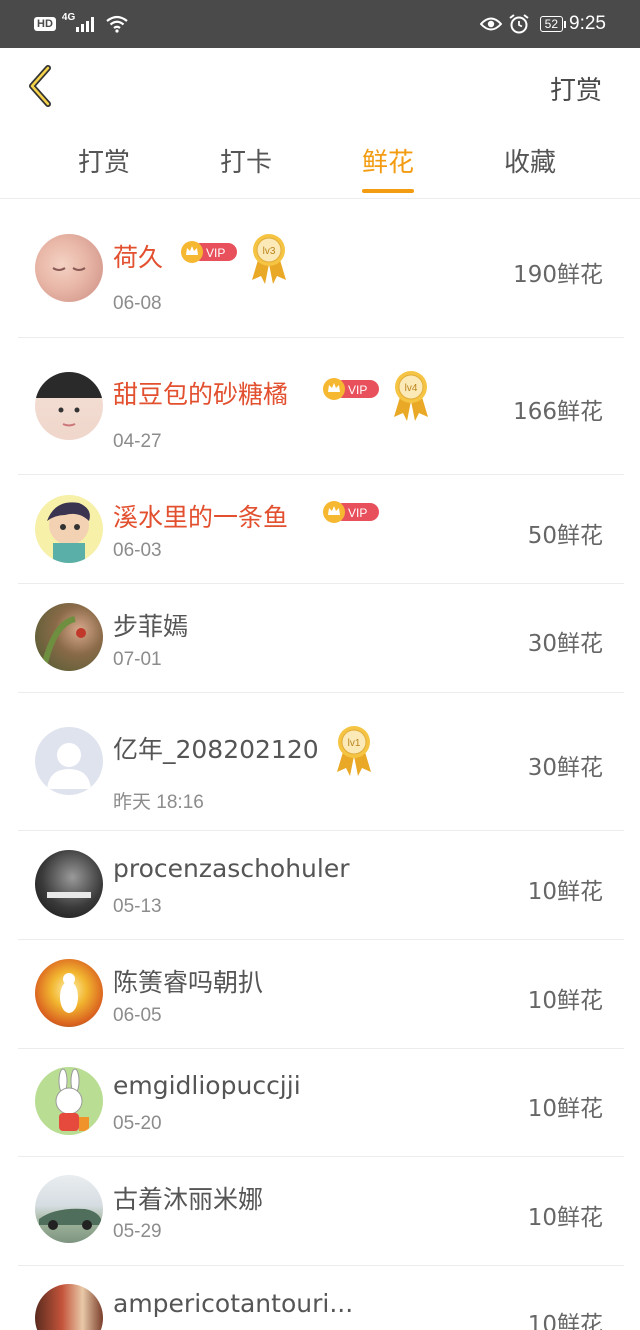  I want to click on reward-header-button: 打赏, so click(576, 88).